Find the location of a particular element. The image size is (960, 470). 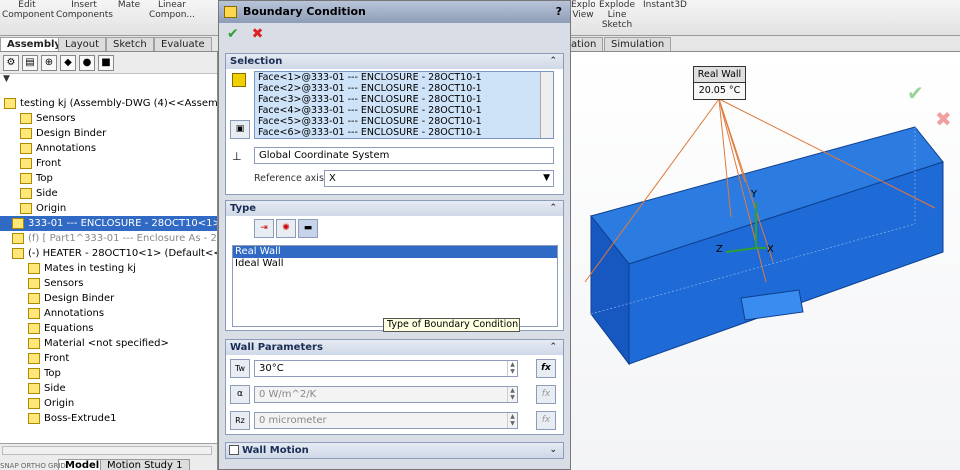

accept-check-icon: ✔ is located at coordinates (915, 93).